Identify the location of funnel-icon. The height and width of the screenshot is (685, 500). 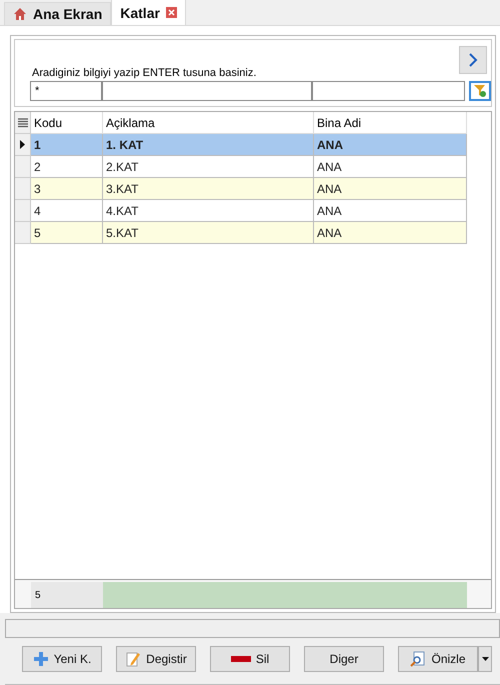
(480, 91).